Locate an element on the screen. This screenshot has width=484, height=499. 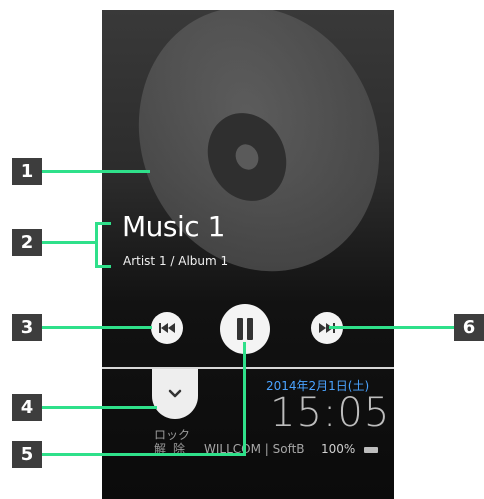
unlock-handle is located at coordinates (175, 394).